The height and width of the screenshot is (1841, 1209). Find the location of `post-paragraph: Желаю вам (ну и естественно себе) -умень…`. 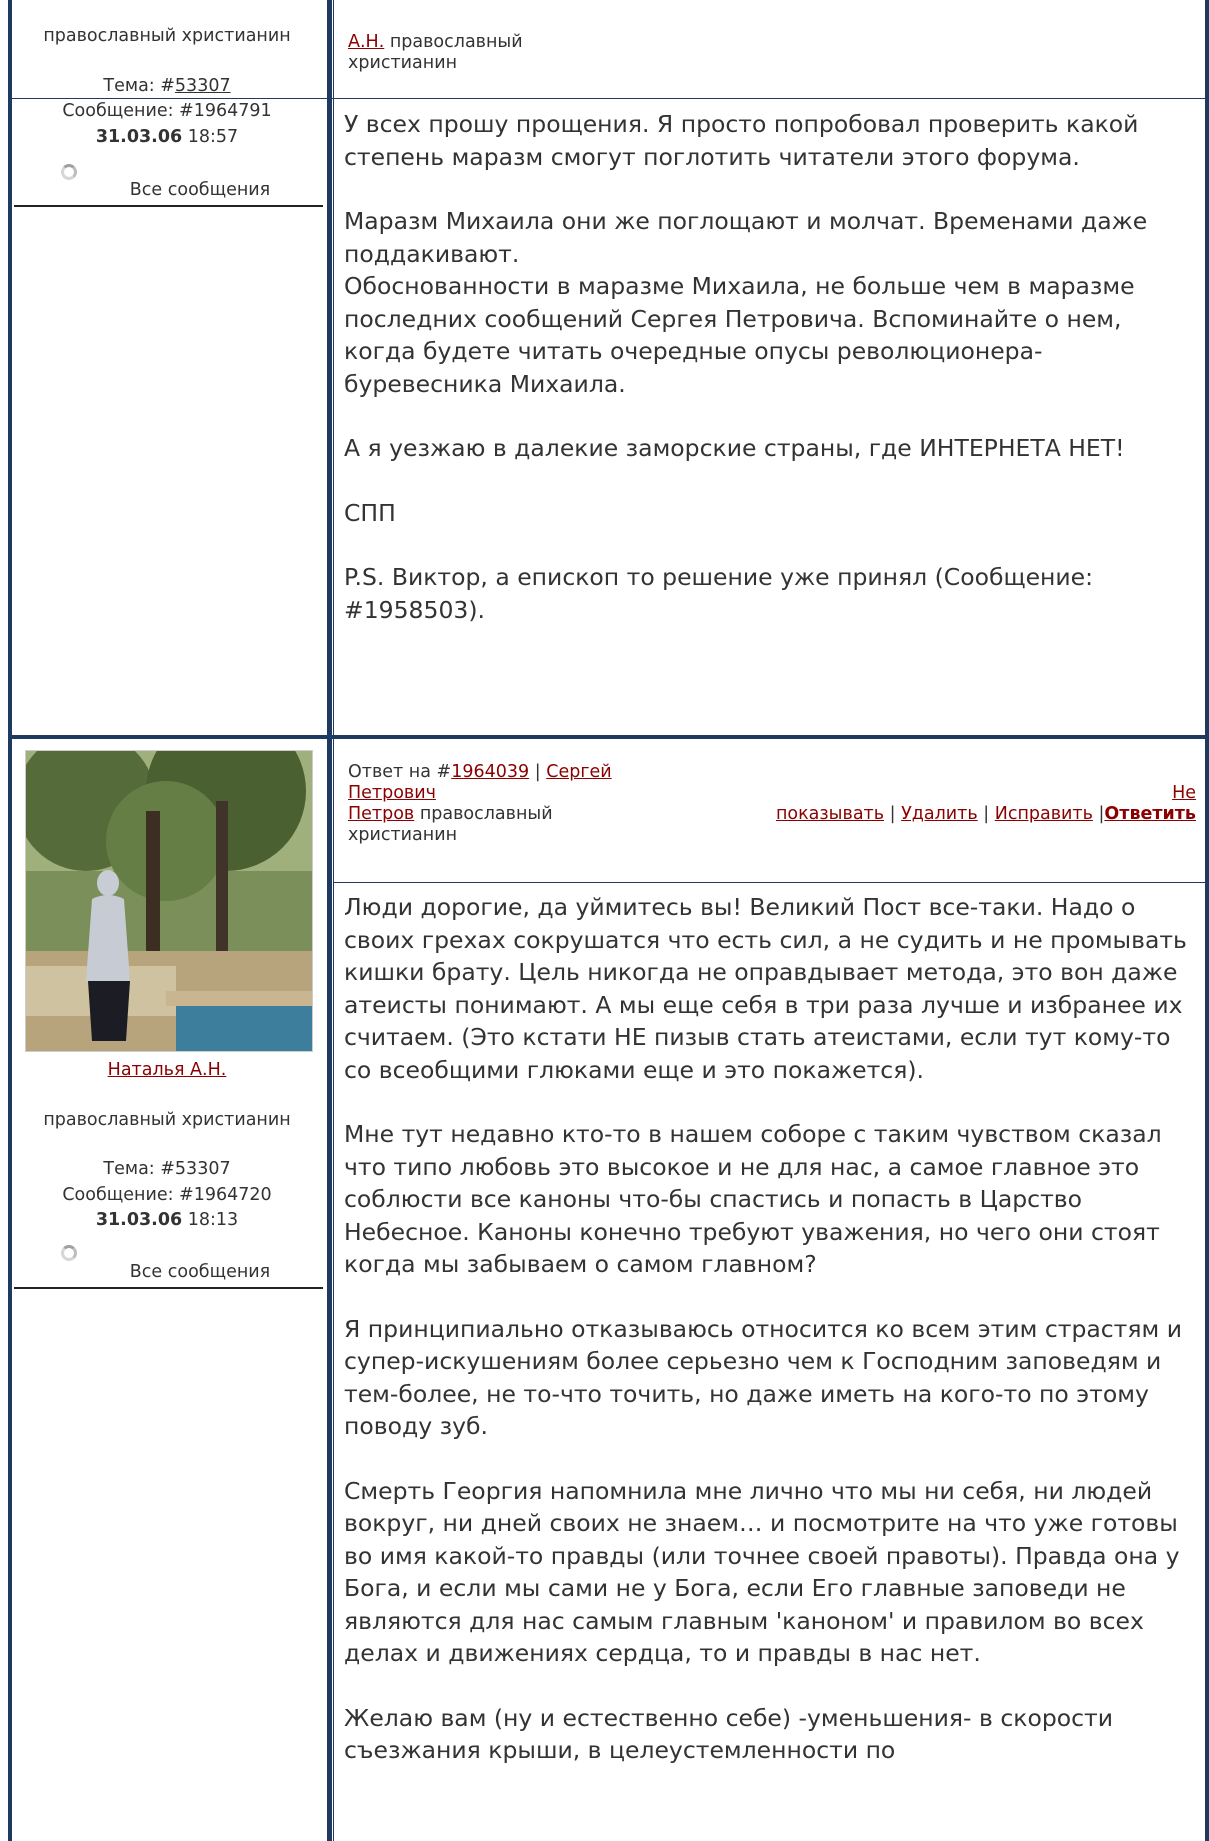

post-paragraph: Желаю вам (ну и естественно себе) -умень… is located at coordinates (728, 1734).